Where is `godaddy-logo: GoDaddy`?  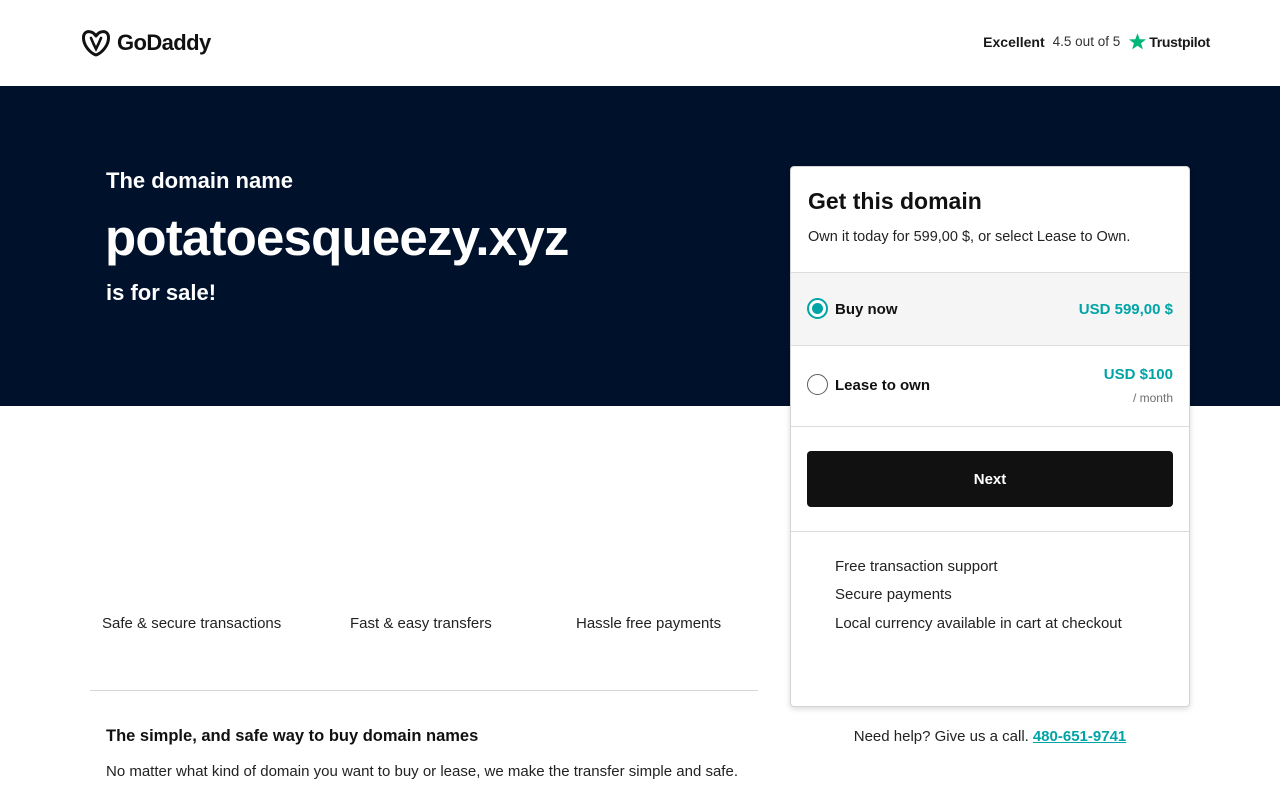
godaddy-logo: GoDaddy is located at coordinates (146, 43).